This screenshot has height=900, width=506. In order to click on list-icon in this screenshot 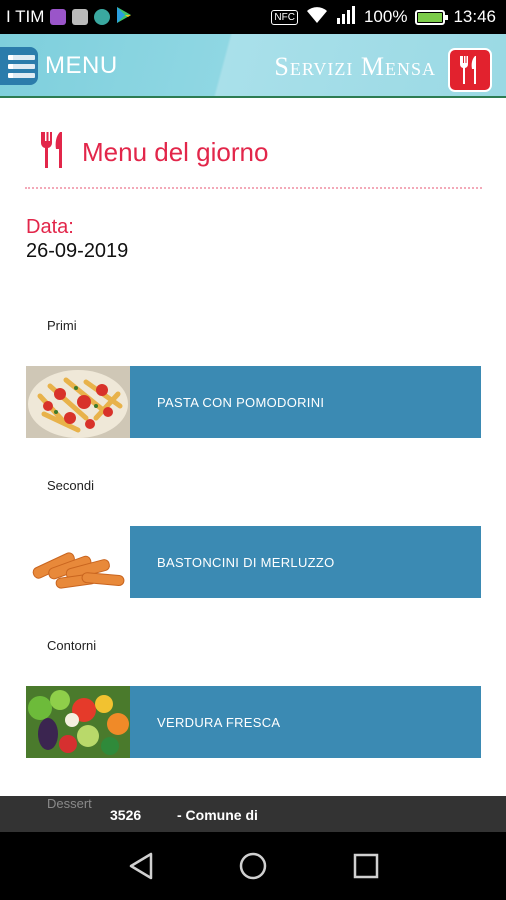, I will do `click(19, 66)`.